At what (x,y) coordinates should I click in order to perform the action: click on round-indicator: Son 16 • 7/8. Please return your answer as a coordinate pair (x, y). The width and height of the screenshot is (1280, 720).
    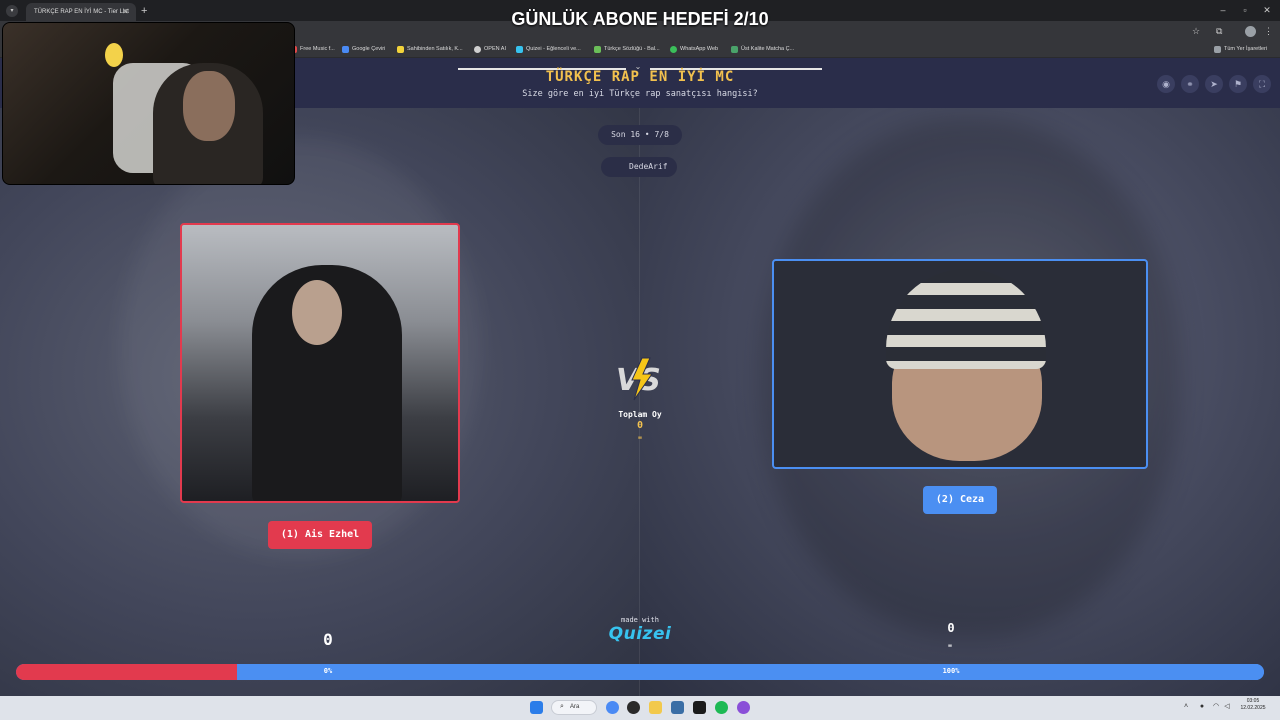
    Looking at the image, I should click on (640, 135).